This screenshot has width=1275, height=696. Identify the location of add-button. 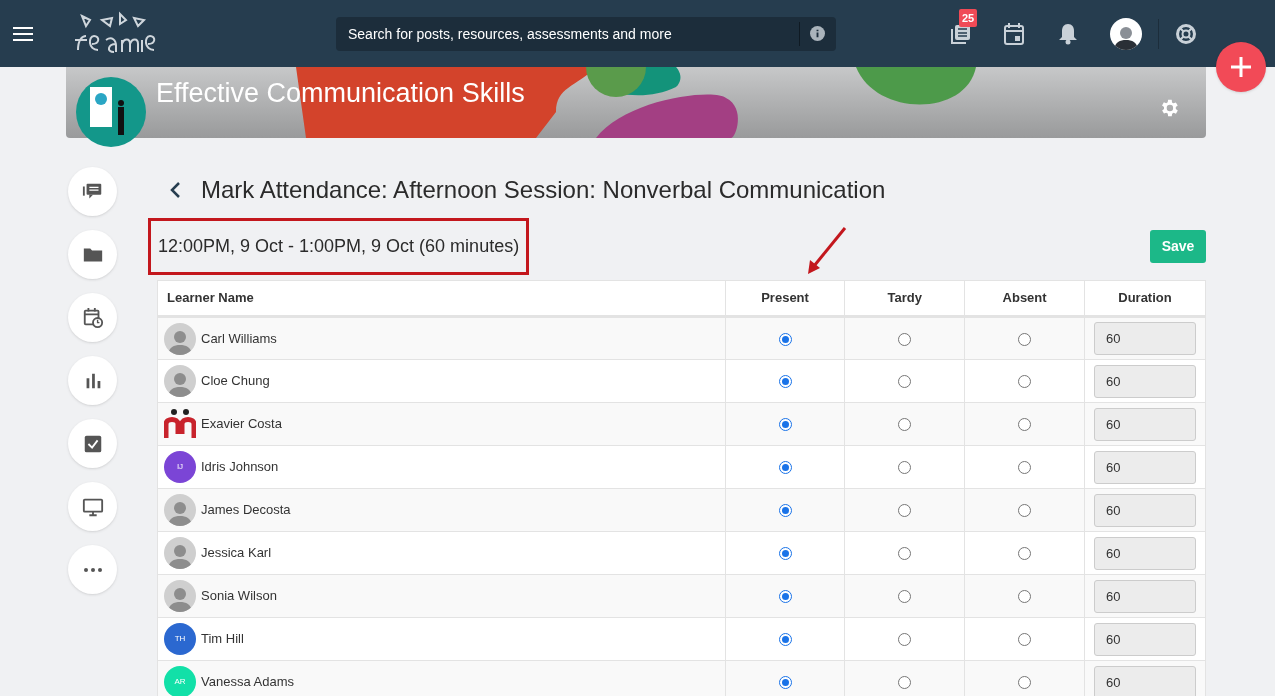
(1241, 67).